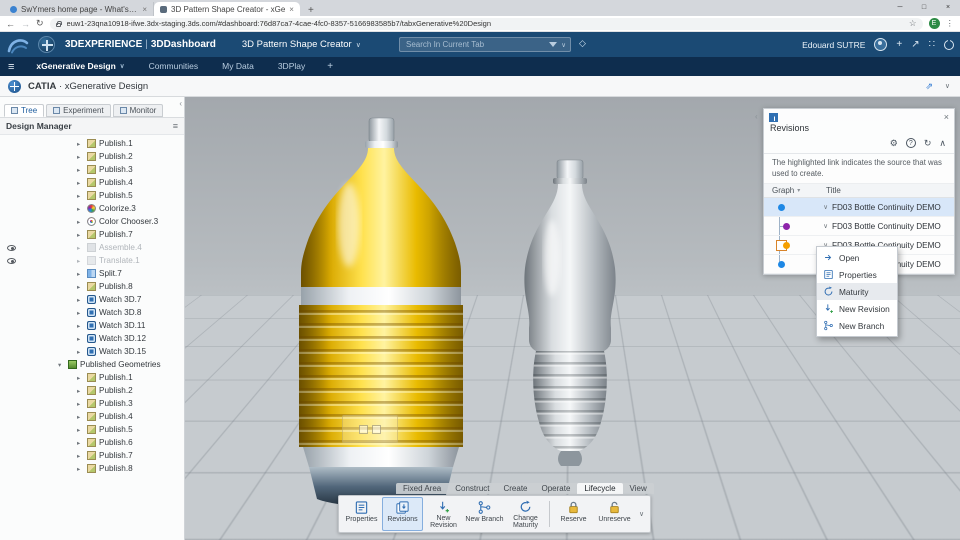  Describe the element at coordinates (570, 317) in the screenshot. I see `bottle-gray` at that location.